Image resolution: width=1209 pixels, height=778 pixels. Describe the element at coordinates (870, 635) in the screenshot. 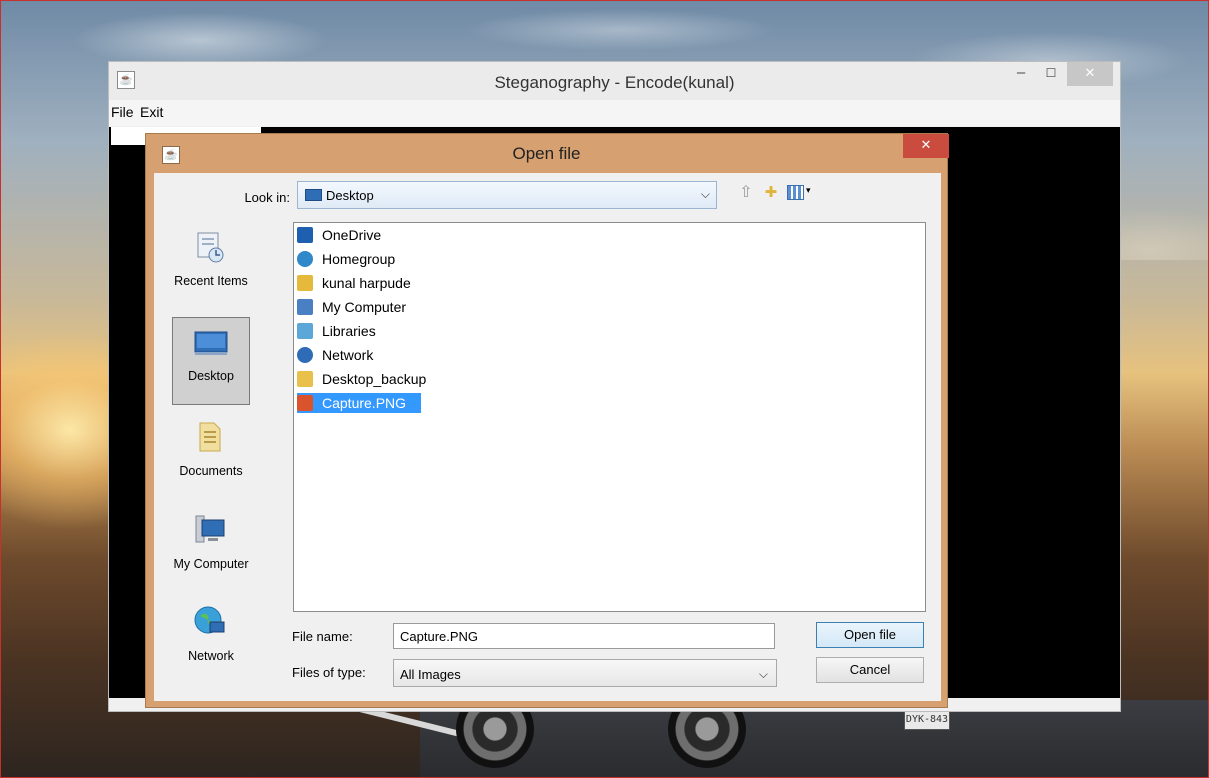

I see `open-file-button: Open file` at that location.